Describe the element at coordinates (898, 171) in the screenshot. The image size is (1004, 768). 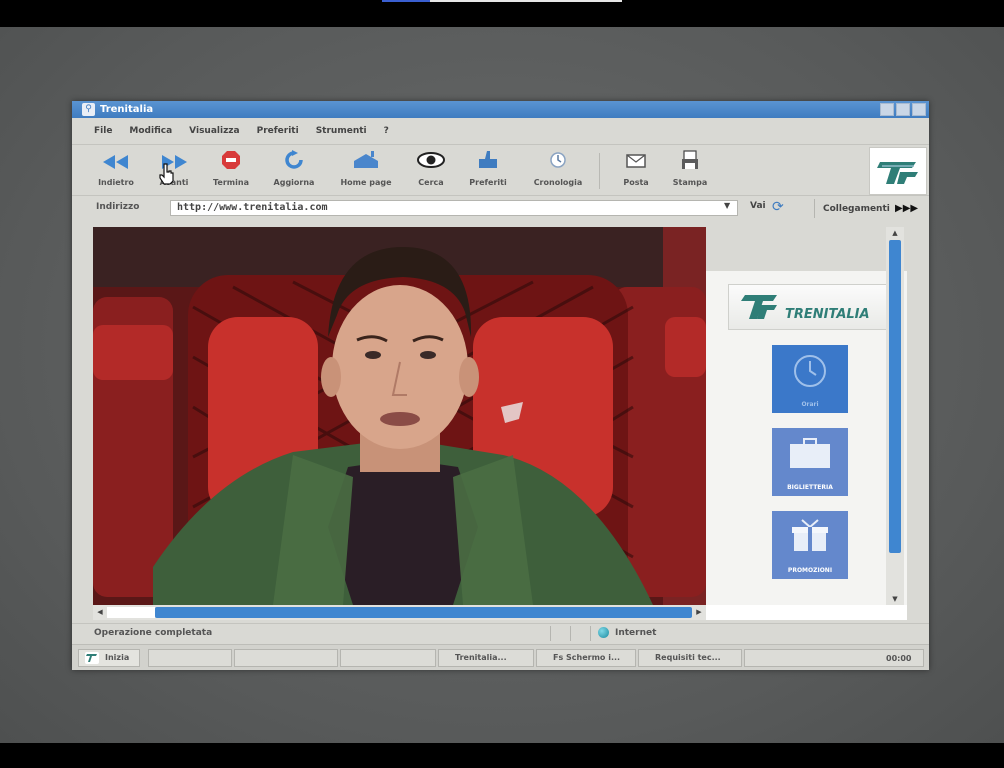
I see `trenitalia-logo` at that location.